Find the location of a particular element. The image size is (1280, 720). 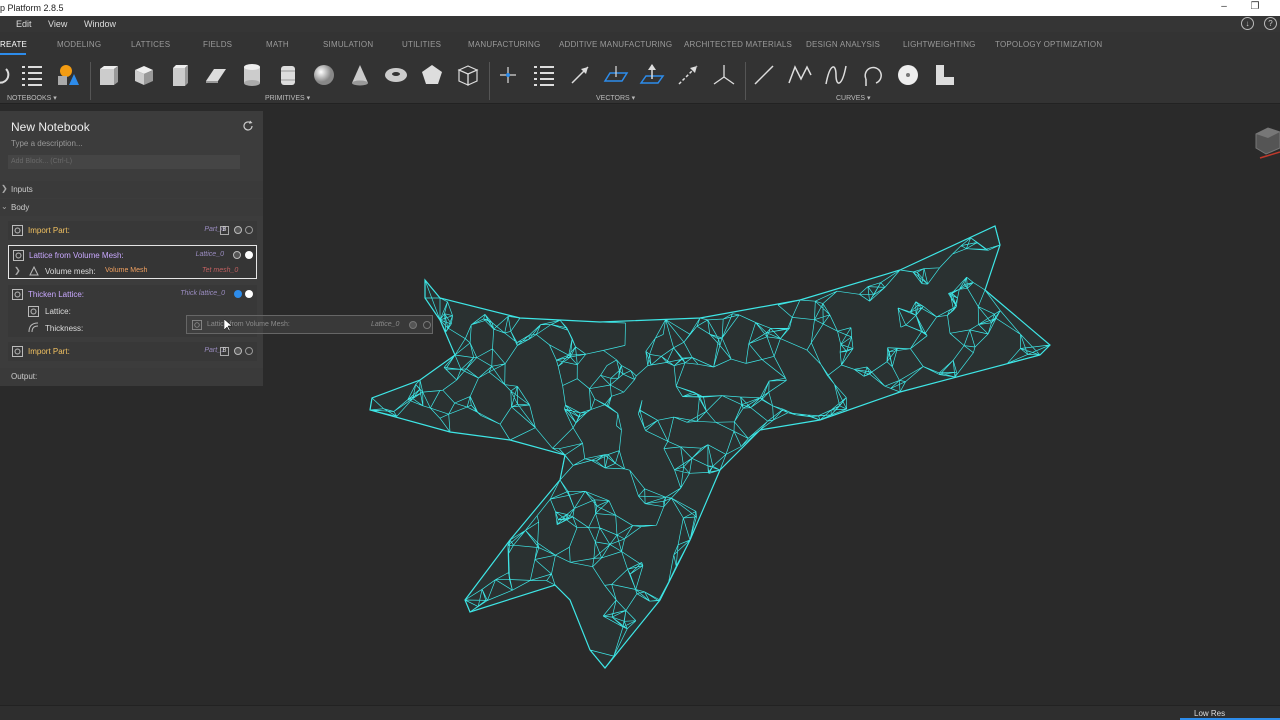

menu-window: Window is located at coordinates (100, 24).